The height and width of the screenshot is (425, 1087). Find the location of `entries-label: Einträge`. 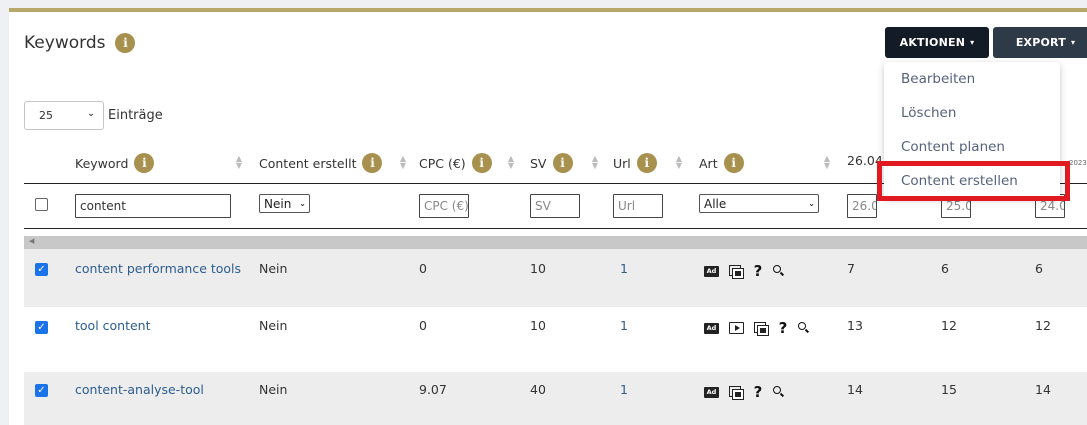

entries-label: Einträge is located at coordinates (135, 115).